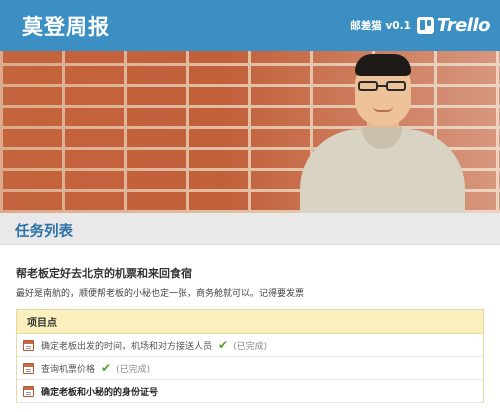  Describe the element at coordinates (250, 322) in the screenshot. I see `checklist-header: 项目点` at that location.